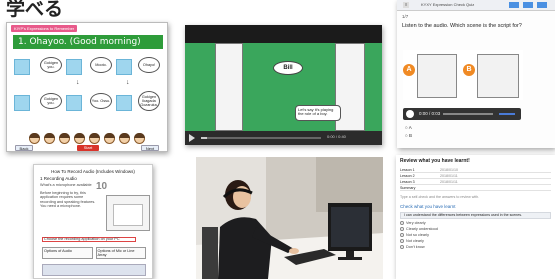  Describe the element at coordinates (449, 175) in the screenshot. I see `row-value: 2018/01/11` at that location.